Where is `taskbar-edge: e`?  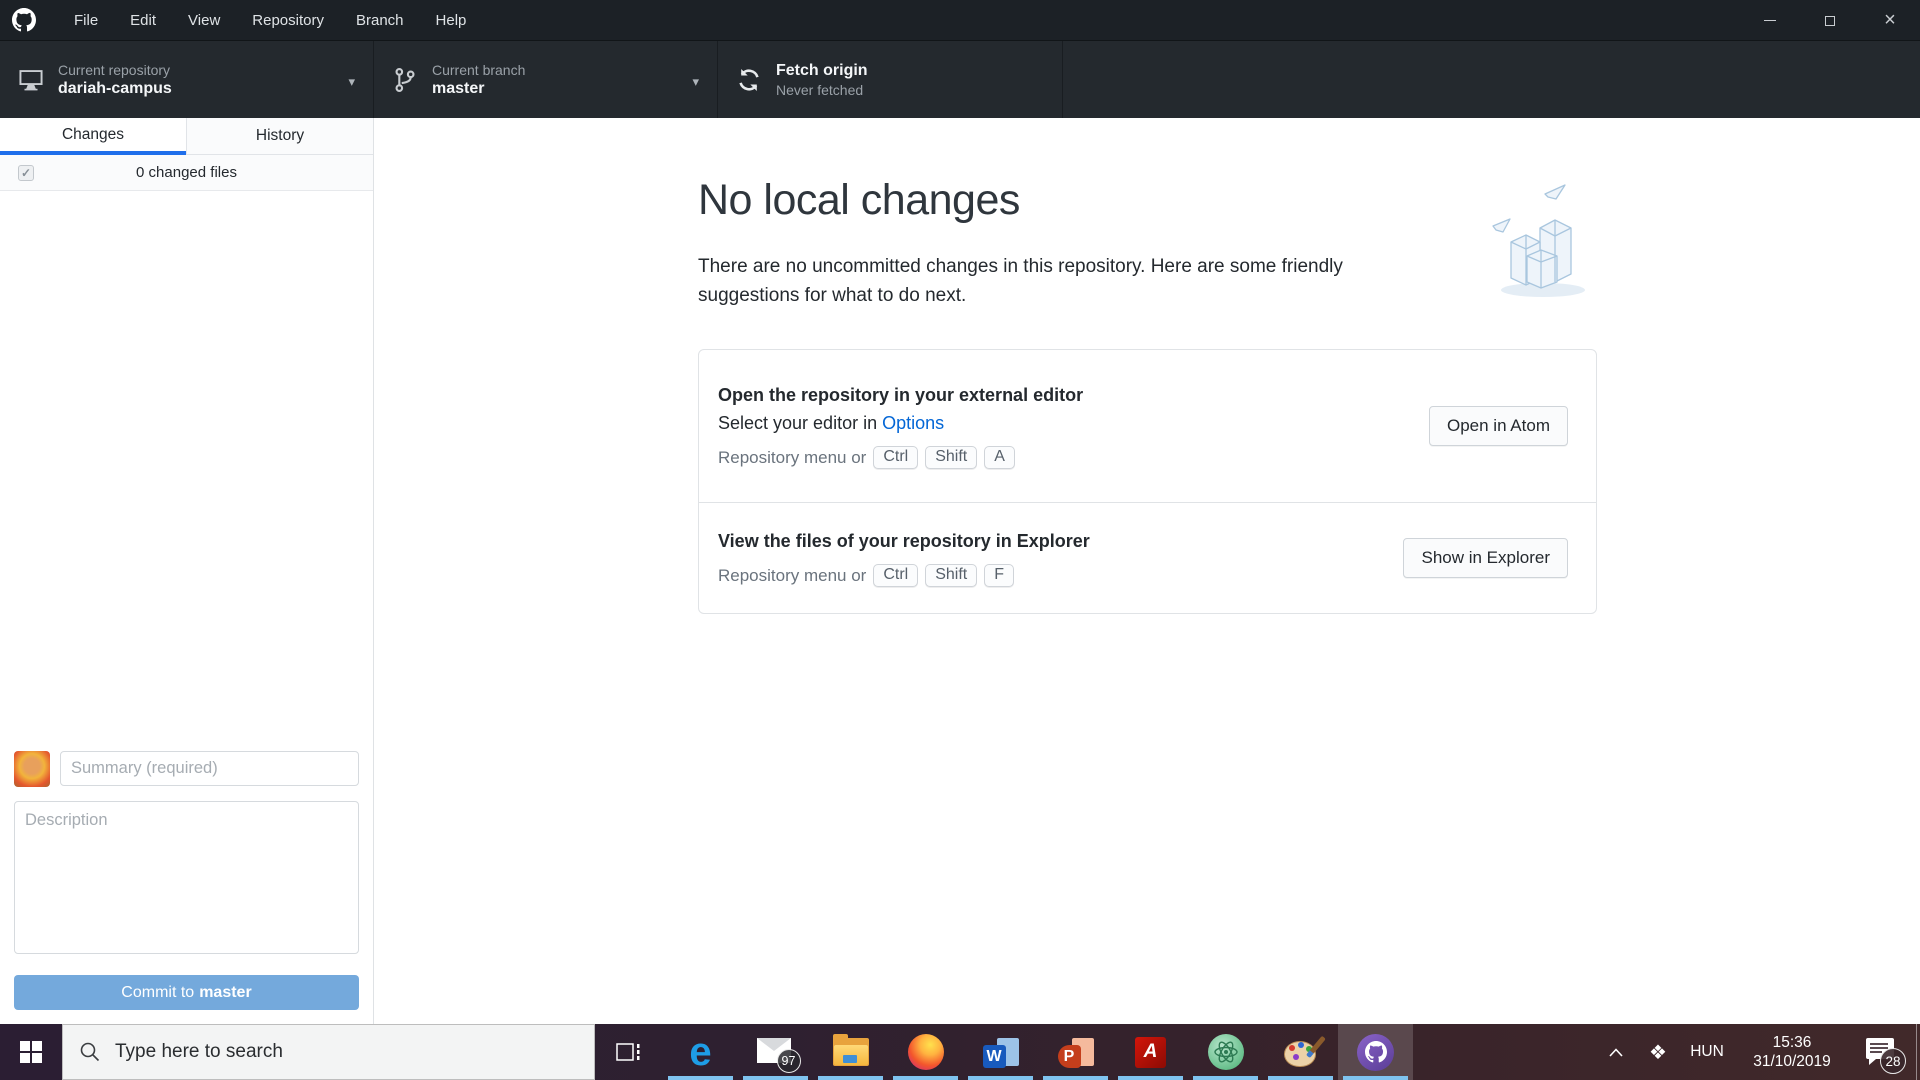
taskbar-edge: e is located at coordinates (700, 1052).